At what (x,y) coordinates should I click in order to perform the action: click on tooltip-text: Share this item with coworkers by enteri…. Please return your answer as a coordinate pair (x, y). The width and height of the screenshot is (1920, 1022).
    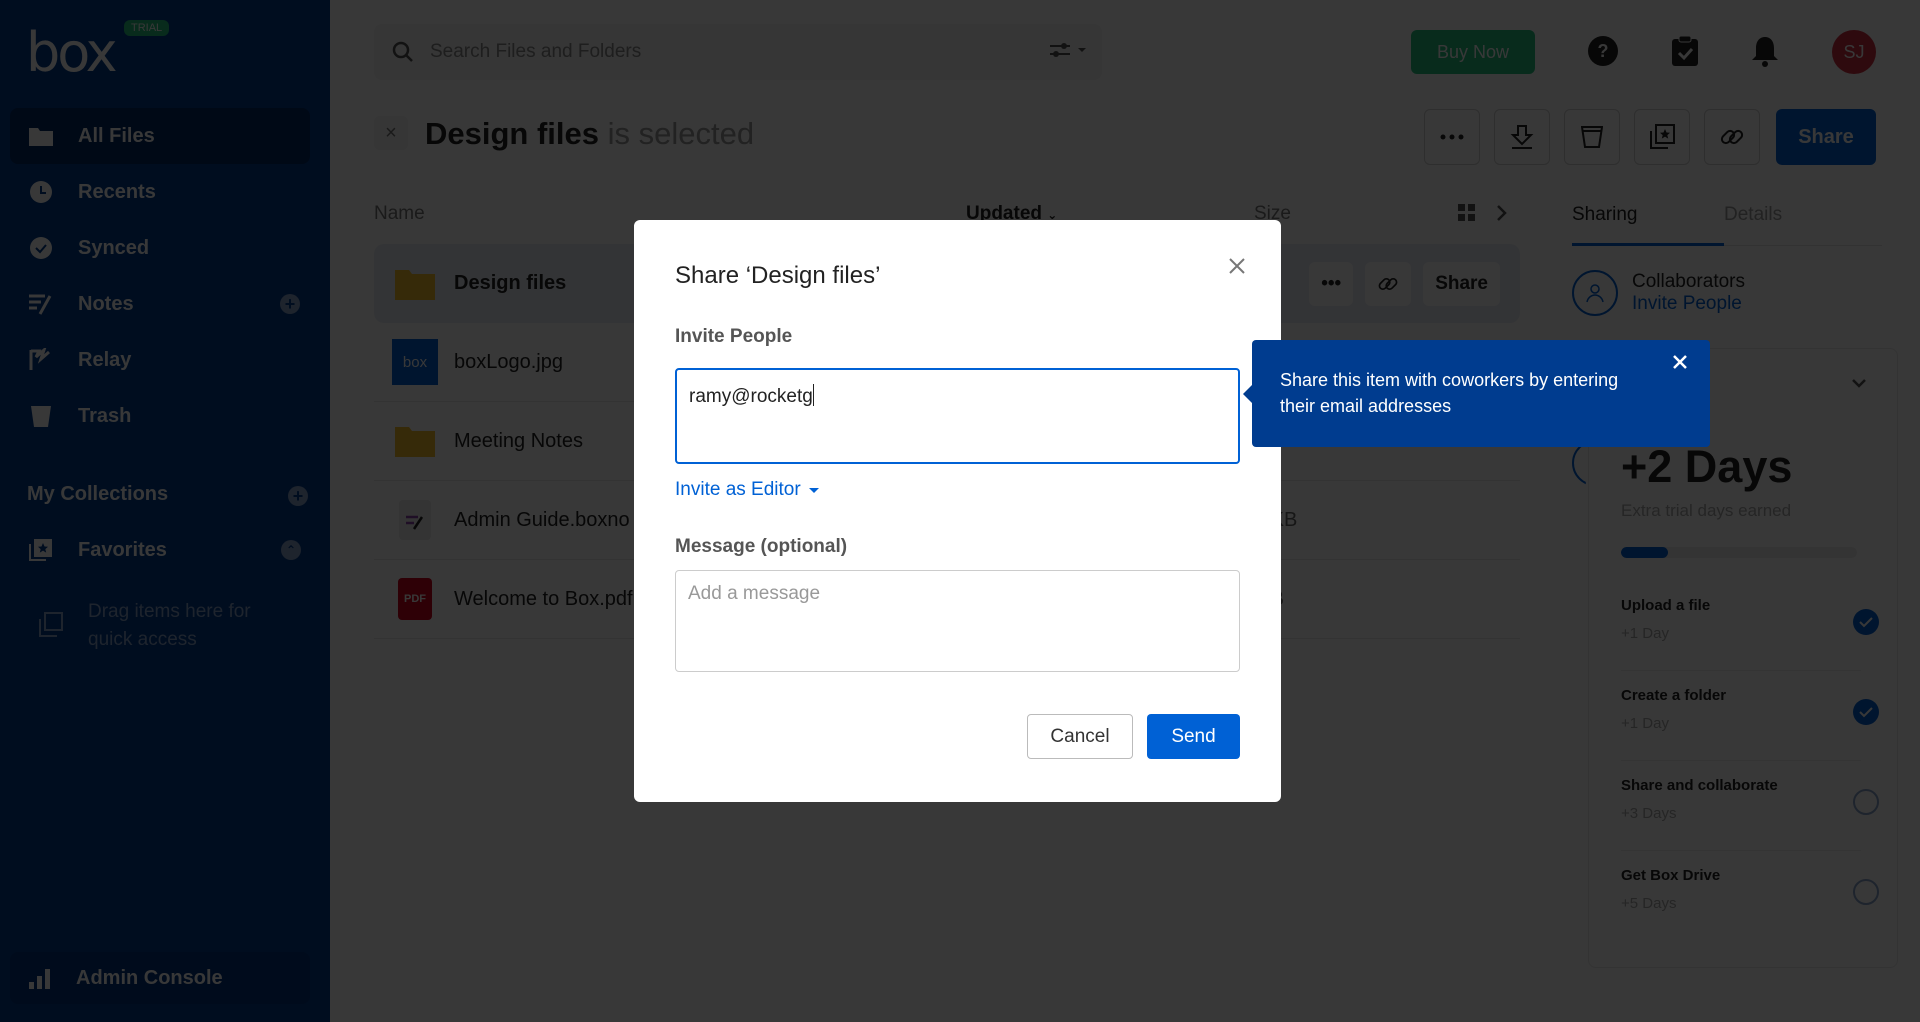
    Looking at the image, I should click on (1449, 393).